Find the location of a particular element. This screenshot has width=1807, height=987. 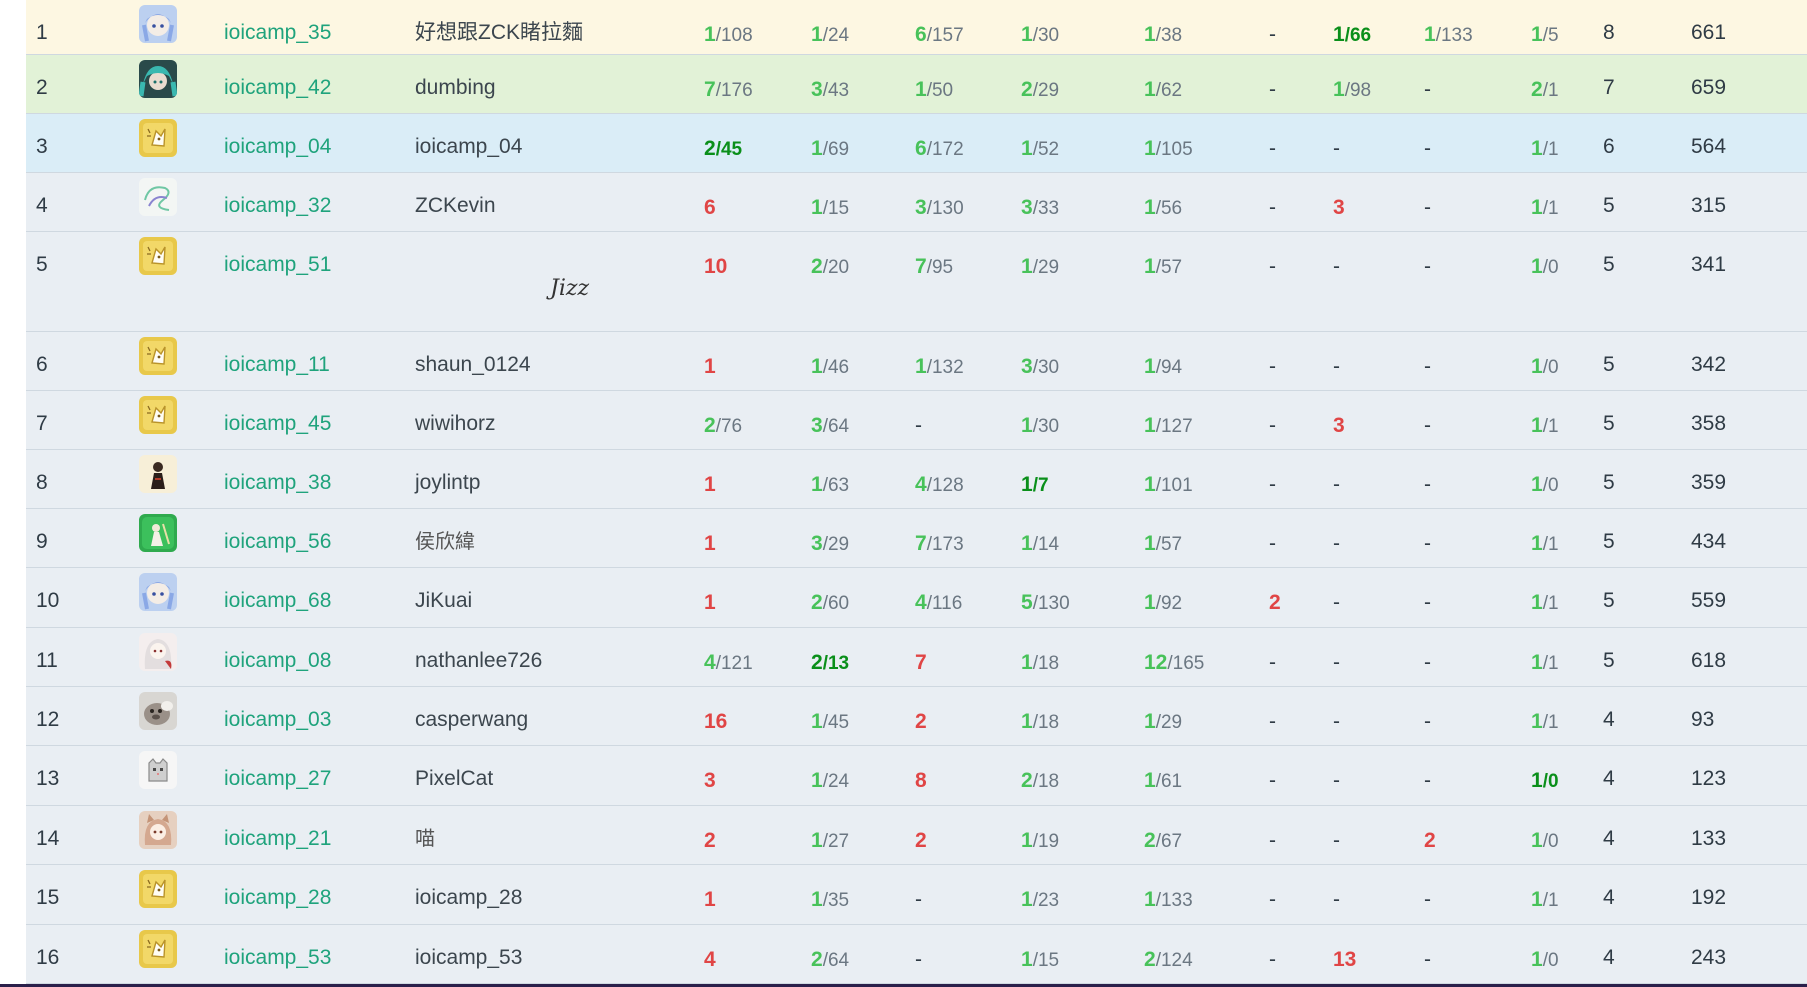

solve-time: /67 is located at coordinates (1169, 841).